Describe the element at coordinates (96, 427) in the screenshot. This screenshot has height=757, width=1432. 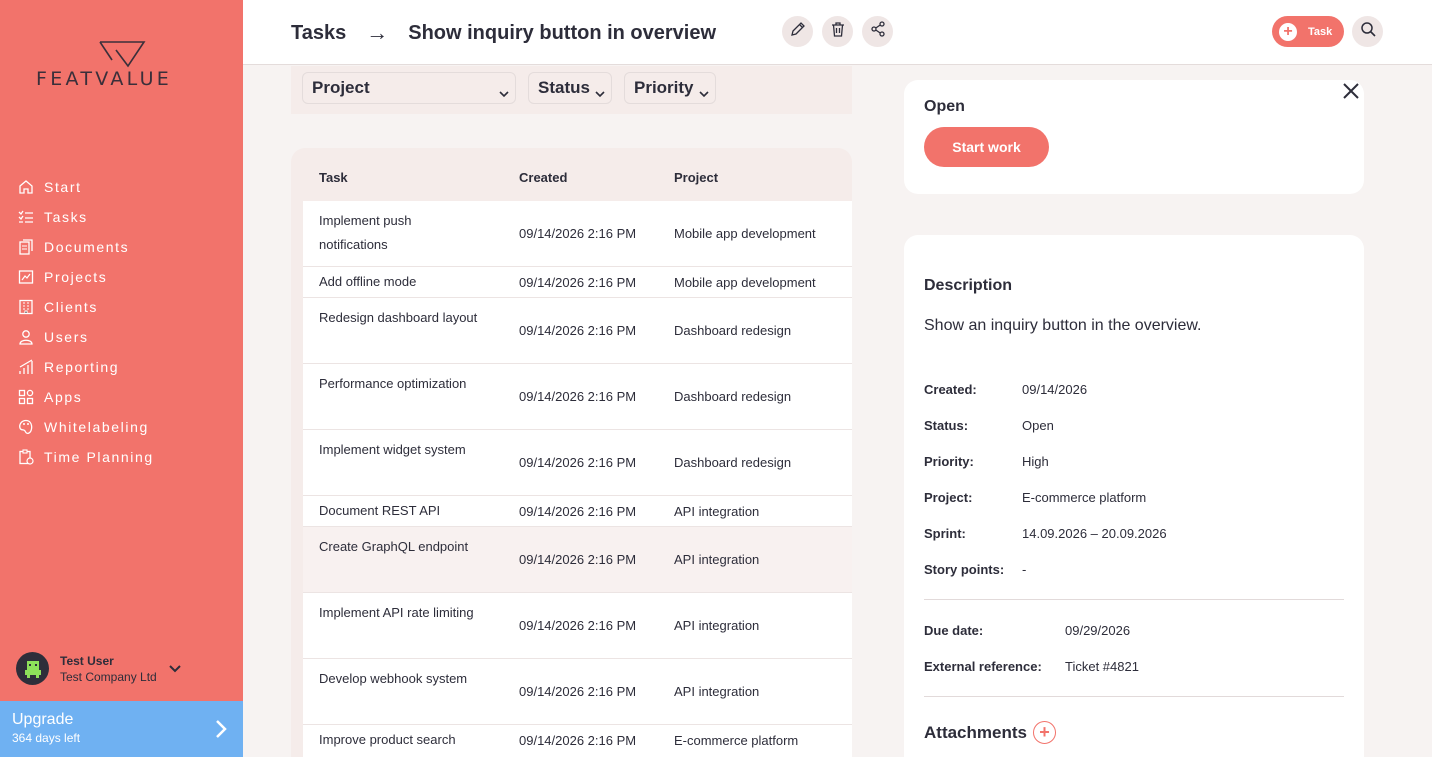
I see `sidebar-item-label: Whitelabeling` at that location.